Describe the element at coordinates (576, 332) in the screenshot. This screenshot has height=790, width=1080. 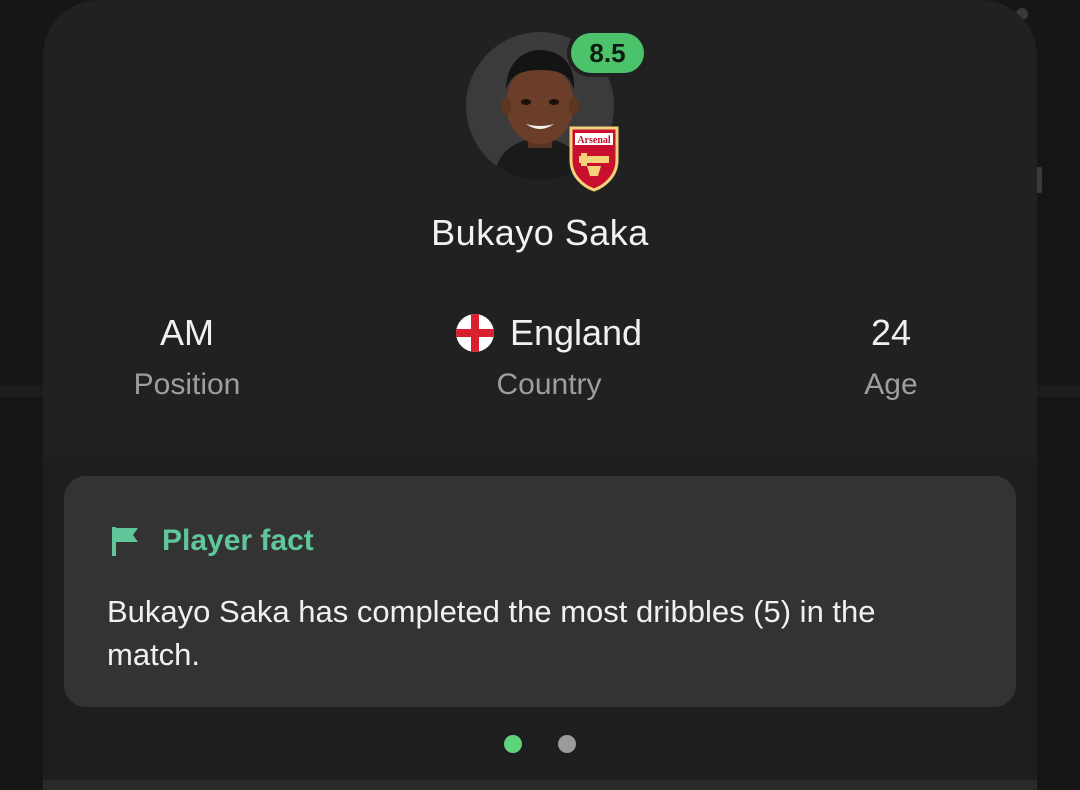
I see `country-value: England` at that location.